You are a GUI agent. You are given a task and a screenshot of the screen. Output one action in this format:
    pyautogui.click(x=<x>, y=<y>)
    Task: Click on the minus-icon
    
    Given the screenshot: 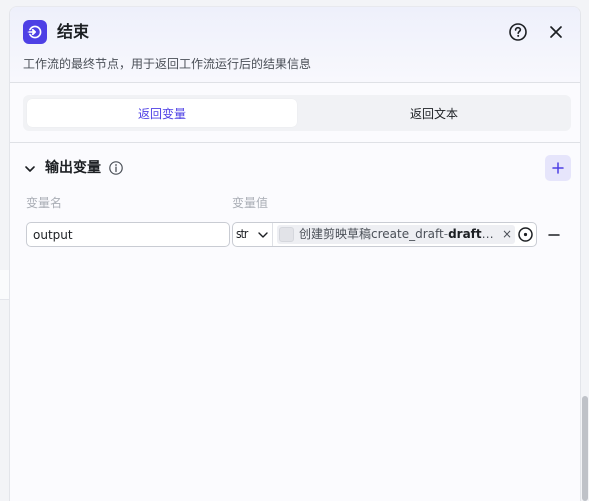 What is the action you would take?
    pyautogui.click(x=554, y=235)
    